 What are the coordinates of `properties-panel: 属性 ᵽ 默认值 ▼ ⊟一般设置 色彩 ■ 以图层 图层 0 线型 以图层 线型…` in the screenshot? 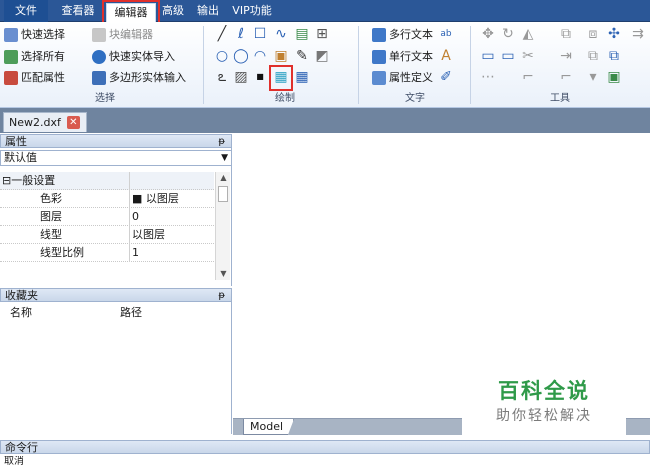 It's located at (116, 210).